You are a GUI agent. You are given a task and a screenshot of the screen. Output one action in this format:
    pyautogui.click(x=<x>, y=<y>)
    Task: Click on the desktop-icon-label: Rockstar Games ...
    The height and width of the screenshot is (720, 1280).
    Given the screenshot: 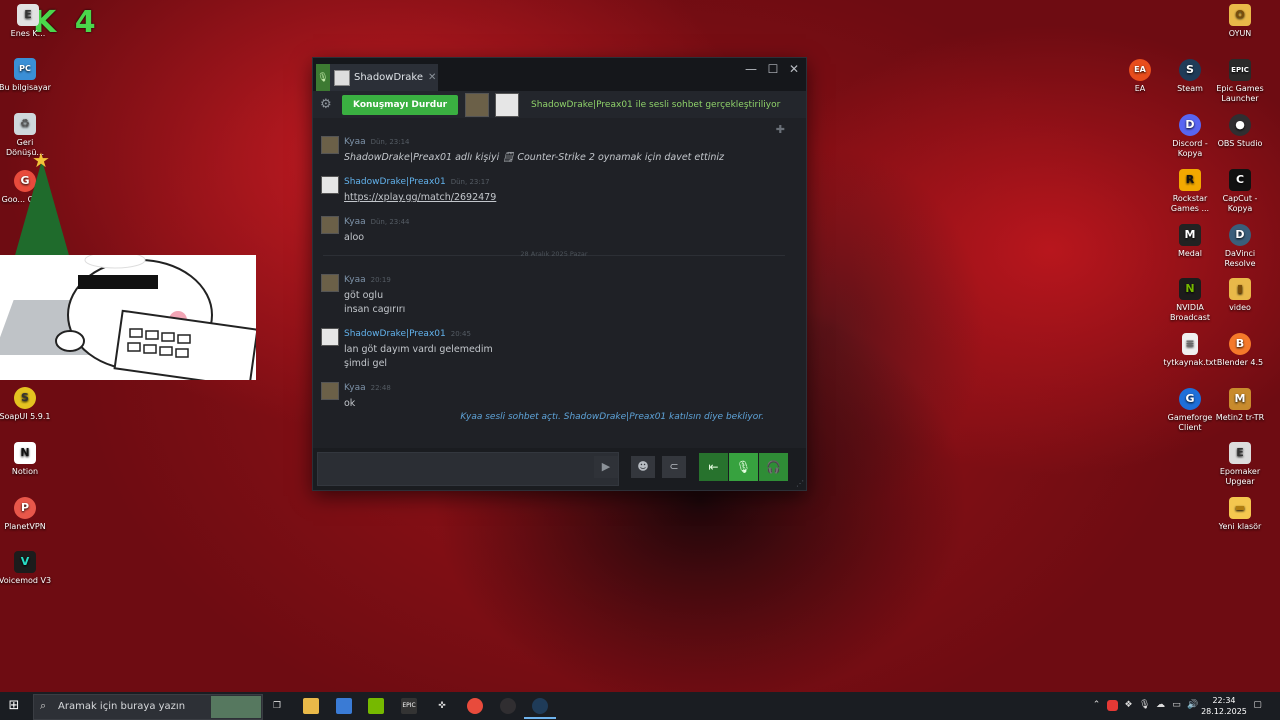 What is the action you would take?
    pyautogui.click(x=1190, y=203)
    